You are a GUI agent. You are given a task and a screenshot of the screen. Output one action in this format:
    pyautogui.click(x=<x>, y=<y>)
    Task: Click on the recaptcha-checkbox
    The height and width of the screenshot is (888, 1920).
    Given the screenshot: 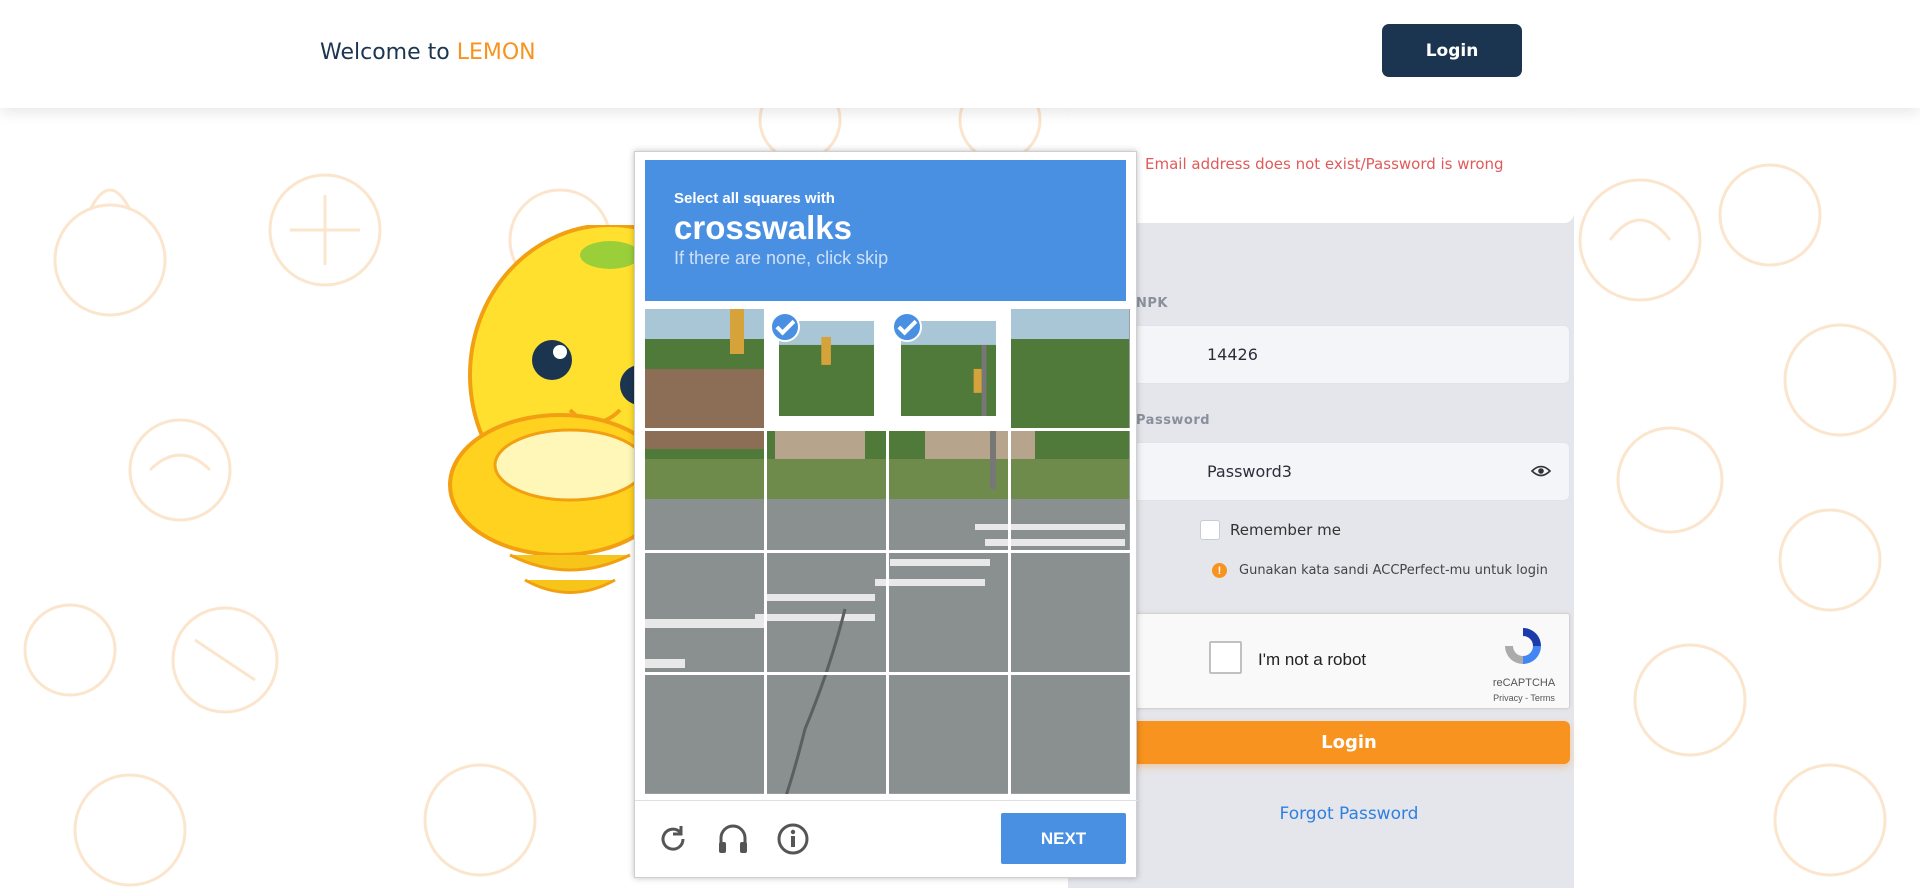 What is the action you would take?
    pyautogui.click(x=1225, y=657)
    